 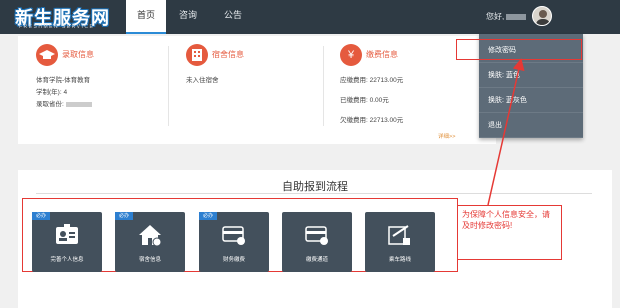 I want to click on menu-item-label: 换肤: 蓝灰色, so click(x=507, y=100).